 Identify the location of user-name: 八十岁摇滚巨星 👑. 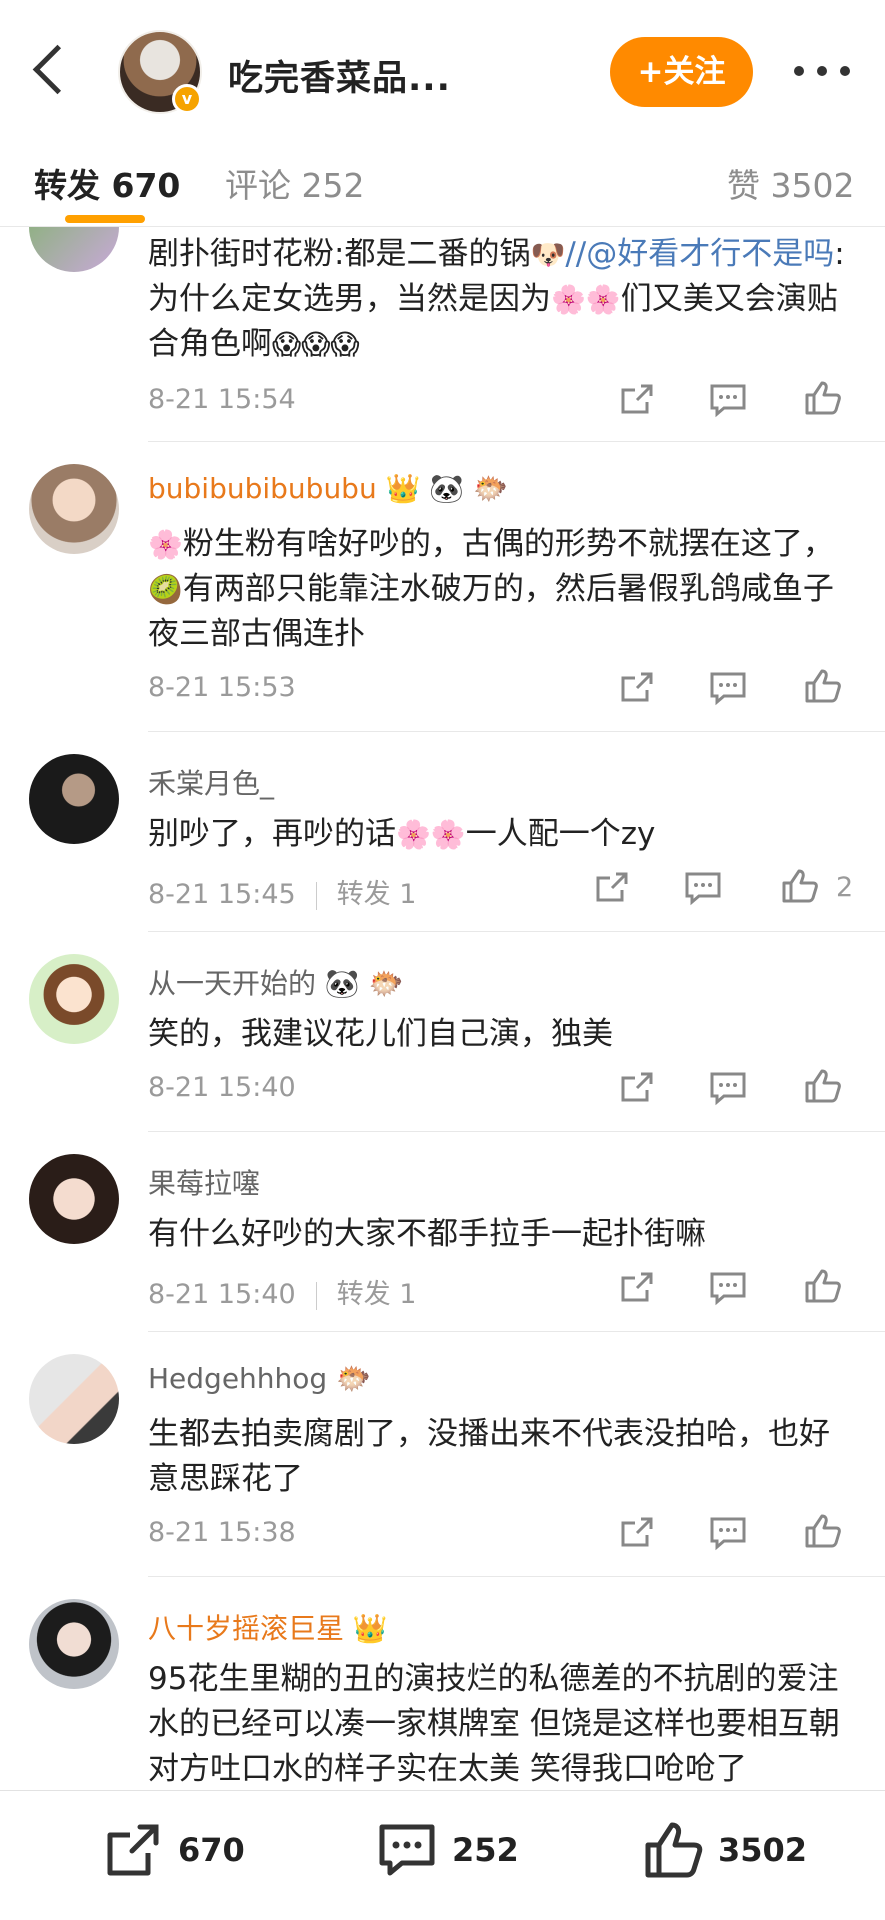
(268, 1627).